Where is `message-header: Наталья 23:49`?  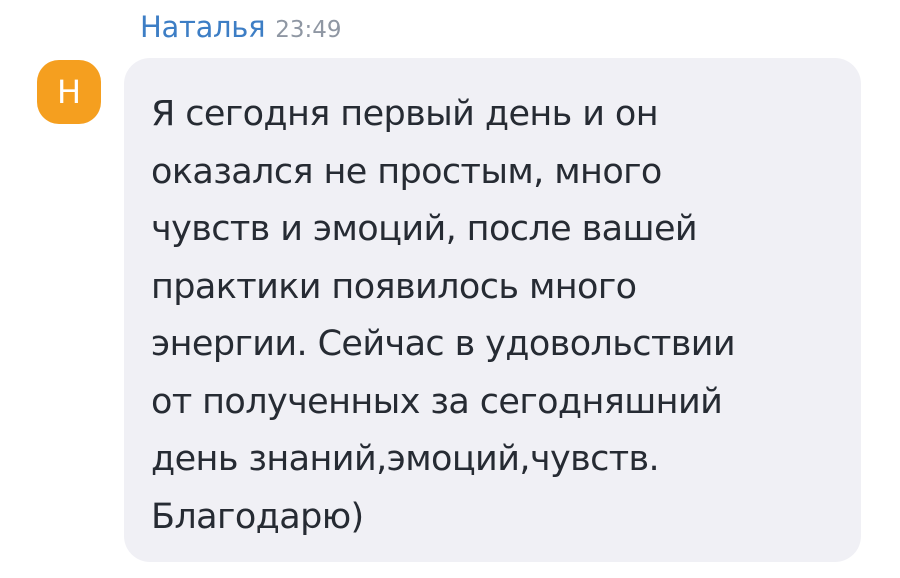
message-header: Наталья 23:49 is located at coordinates (241, 30).